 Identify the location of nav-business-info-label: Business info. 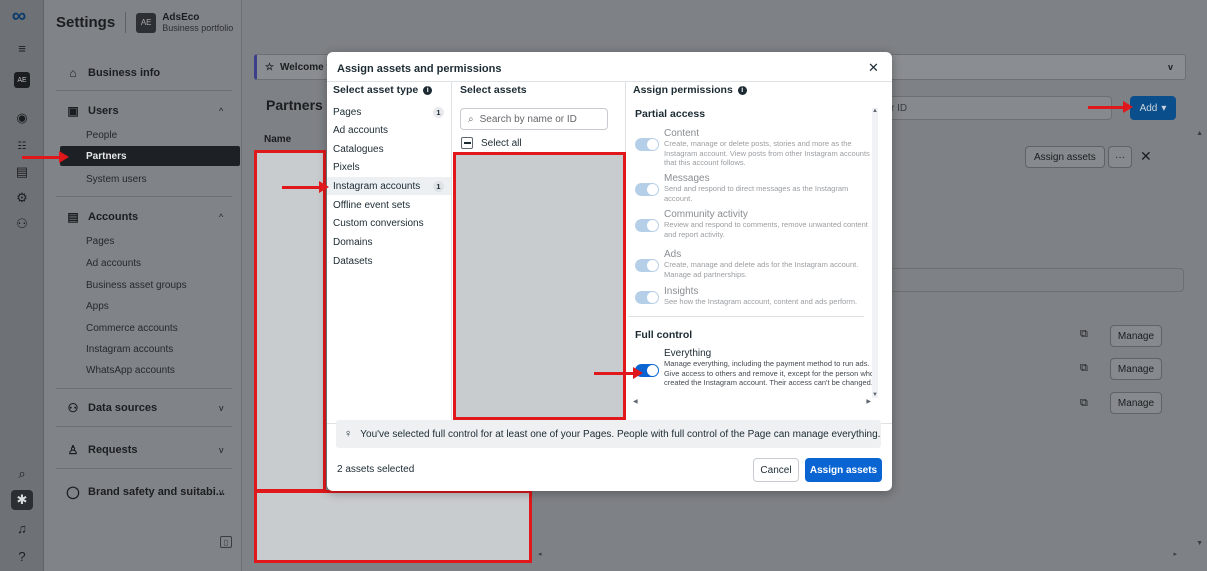
(124, 73).